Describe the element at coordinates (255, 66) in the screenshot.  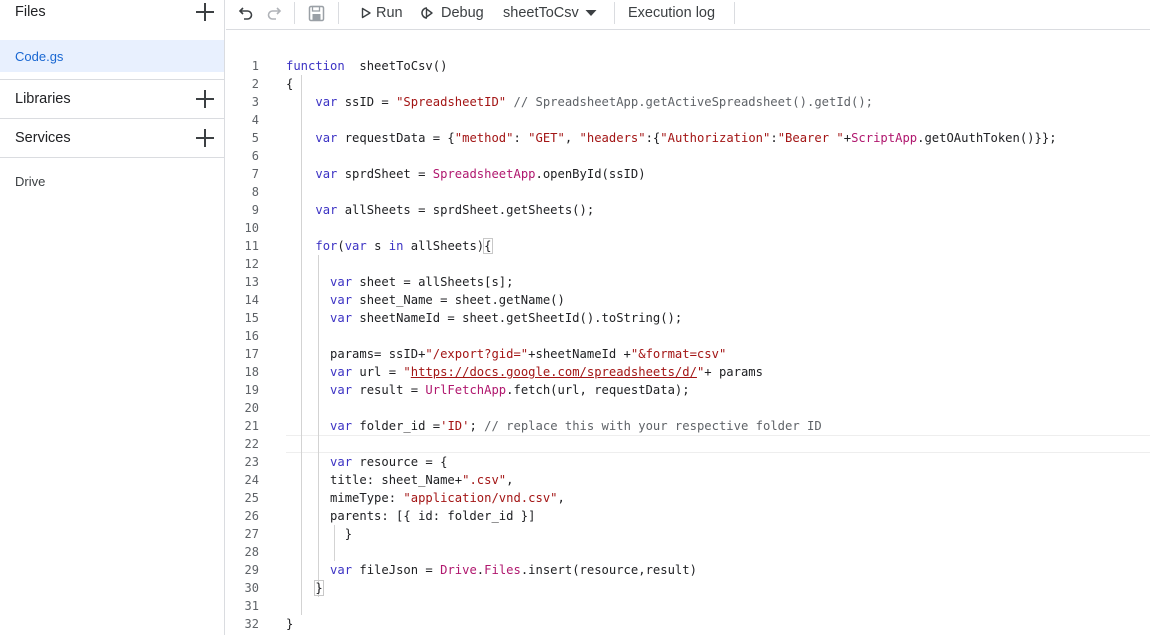
I see `line-number: 1` at that location.